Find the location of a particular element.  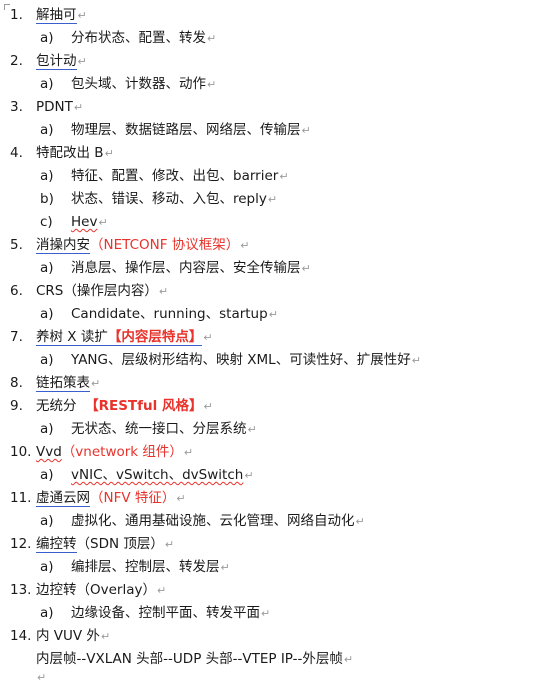

sub-item-text: 消息层、操作层、内容层、安全传输层 is located at coordinates (186, 268).